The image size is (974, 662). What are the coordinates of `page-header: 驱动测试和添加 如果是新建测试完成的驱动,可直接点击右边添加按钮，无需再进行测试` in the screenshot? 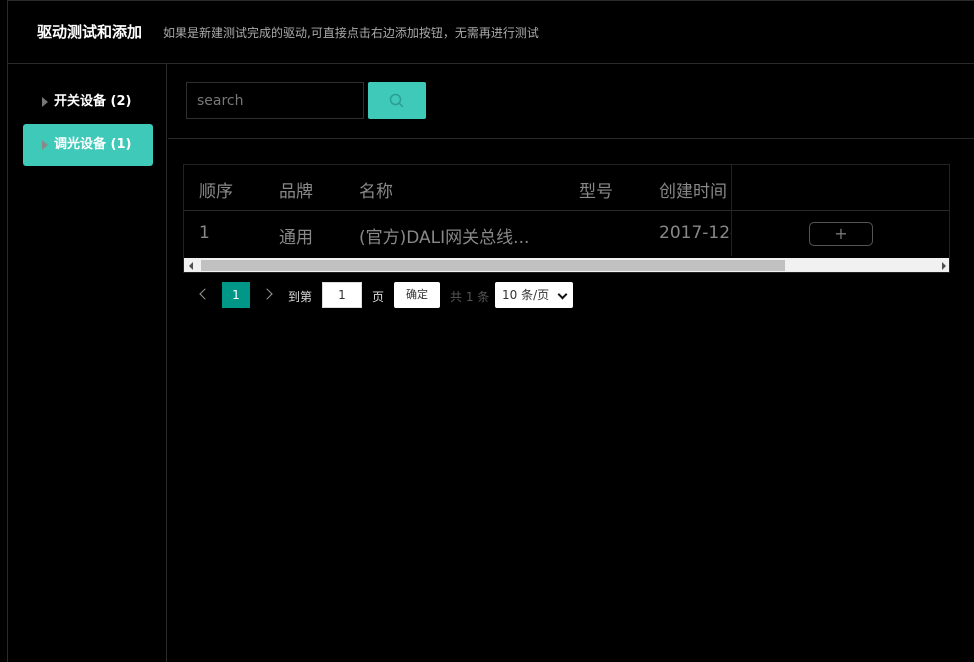 It's located at (490, 32).